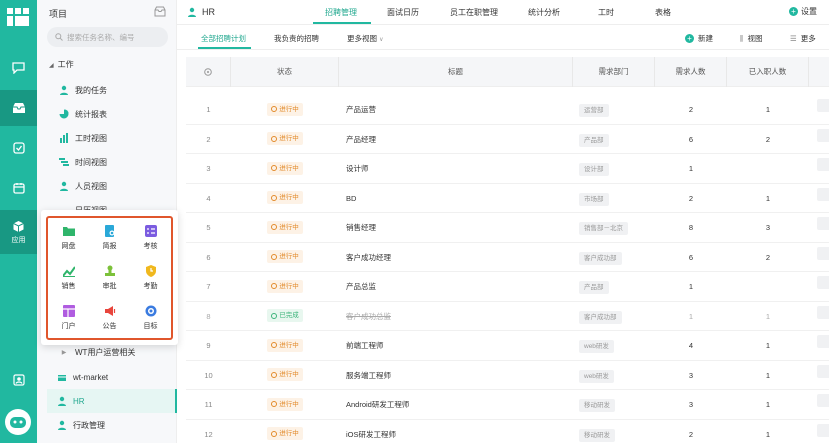 The height and width of the screenshot is (443, 829). I want to click on column-title: 标题, so click(456, 72).